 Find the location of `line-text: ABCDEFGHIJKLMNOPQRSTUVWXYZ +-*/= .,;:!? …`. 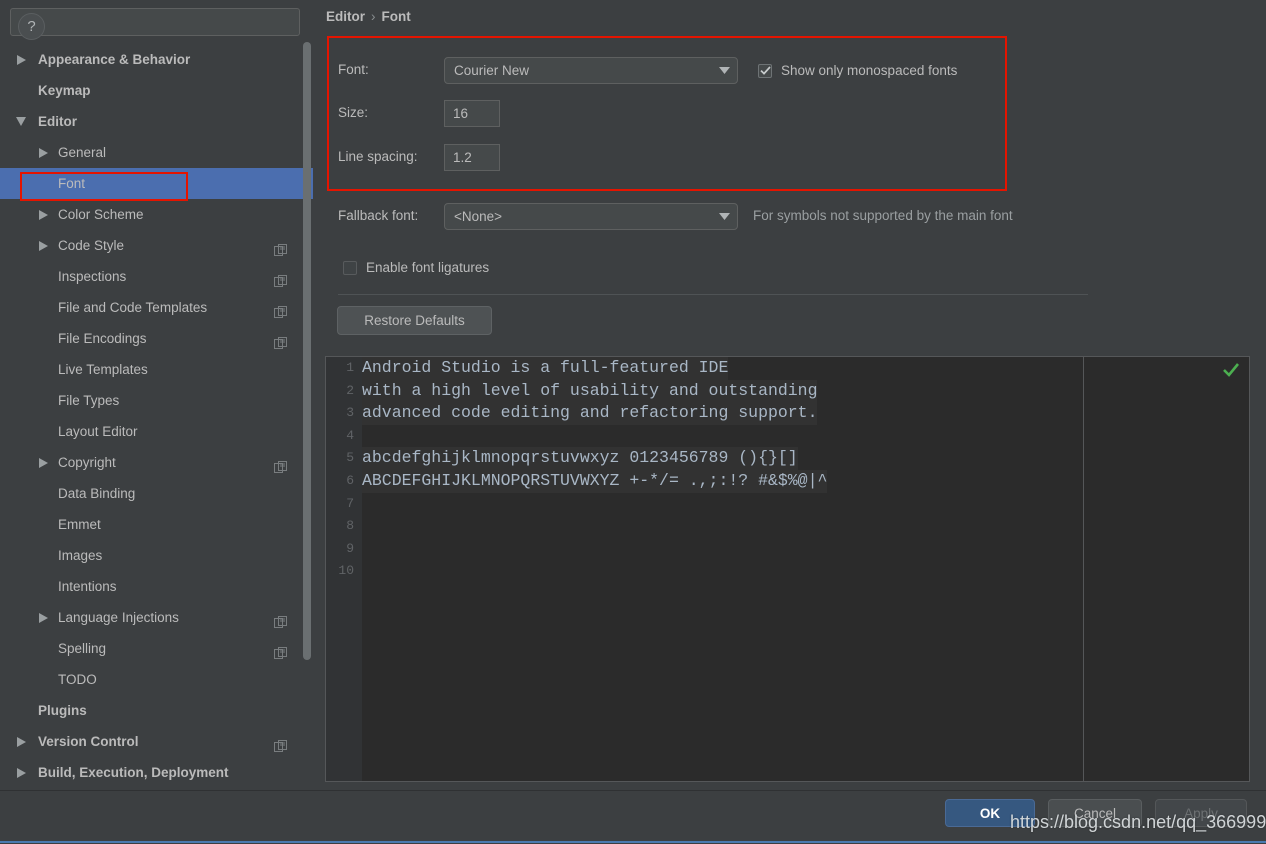

line-text: ABCDEFGHIJKLMNOPQRSTUVWXYZ +-*/= .,;:!? … is located at coordinates (595, 481).